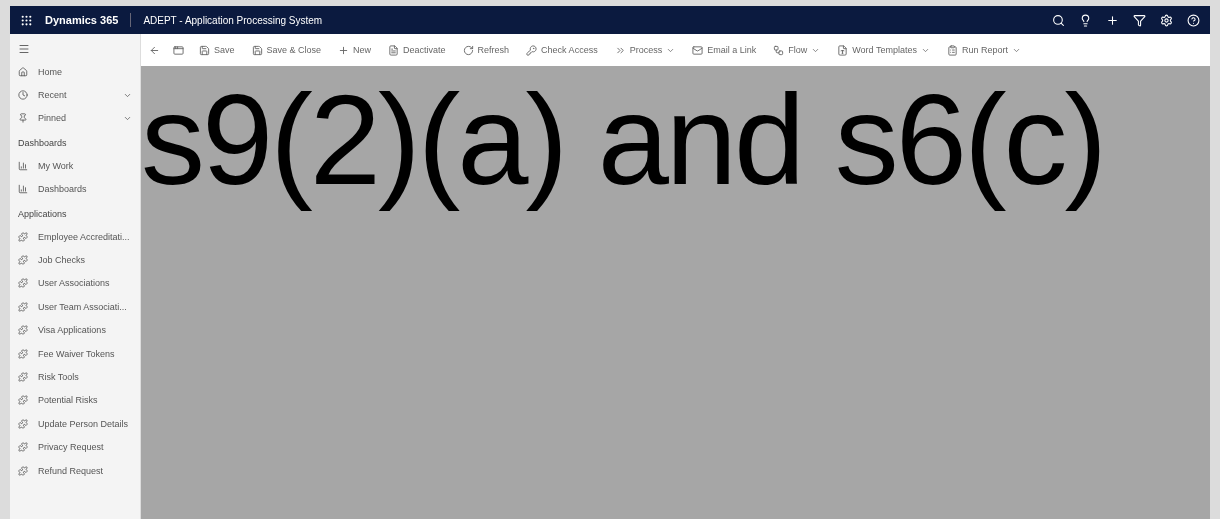 The height and width of the screenshot is (519, 1220). Describe the element at coordinates (75, 166) in the screenshot. I see `nav-item: My Work` at that location.